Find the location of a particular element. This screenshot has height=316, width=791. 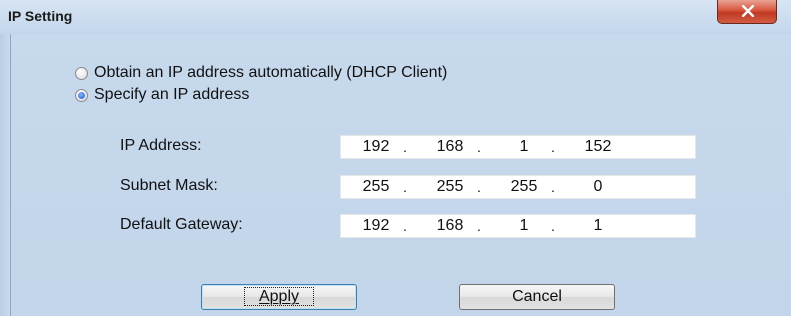

subnet-mask-input: 255 . 255 . 255 . 0 is located at coordinates (518, 187).